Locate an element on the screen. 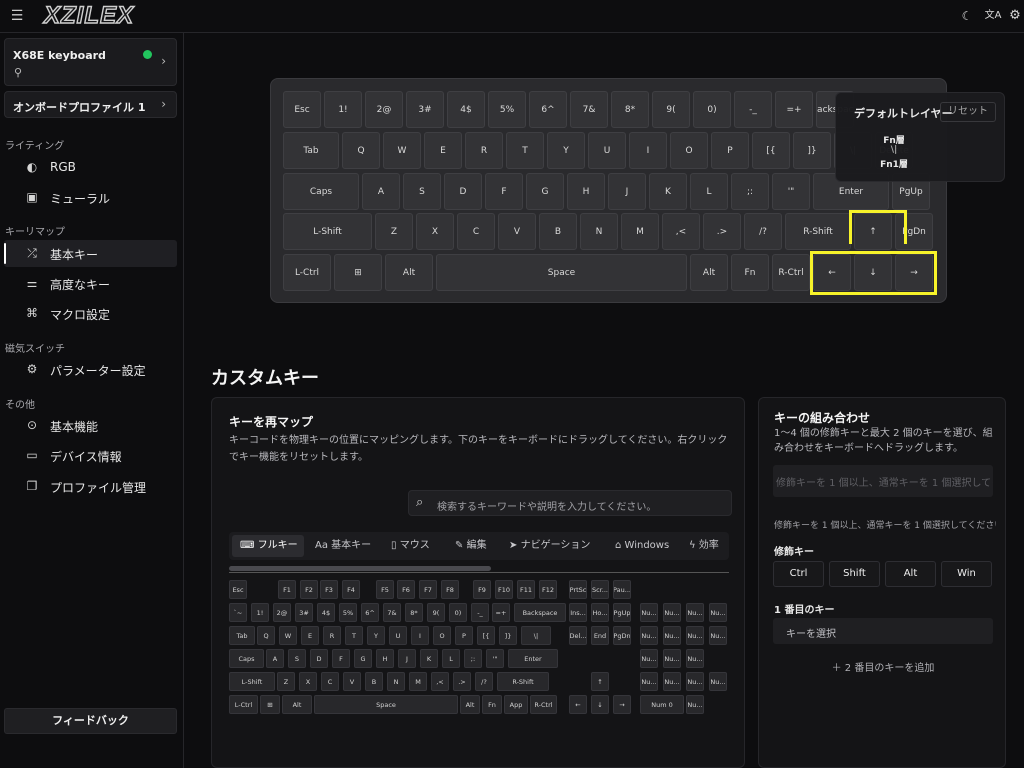 This screenshot has height=768, width=1024. mini-key-4-13: Enter is located at coordinates (533, 658).